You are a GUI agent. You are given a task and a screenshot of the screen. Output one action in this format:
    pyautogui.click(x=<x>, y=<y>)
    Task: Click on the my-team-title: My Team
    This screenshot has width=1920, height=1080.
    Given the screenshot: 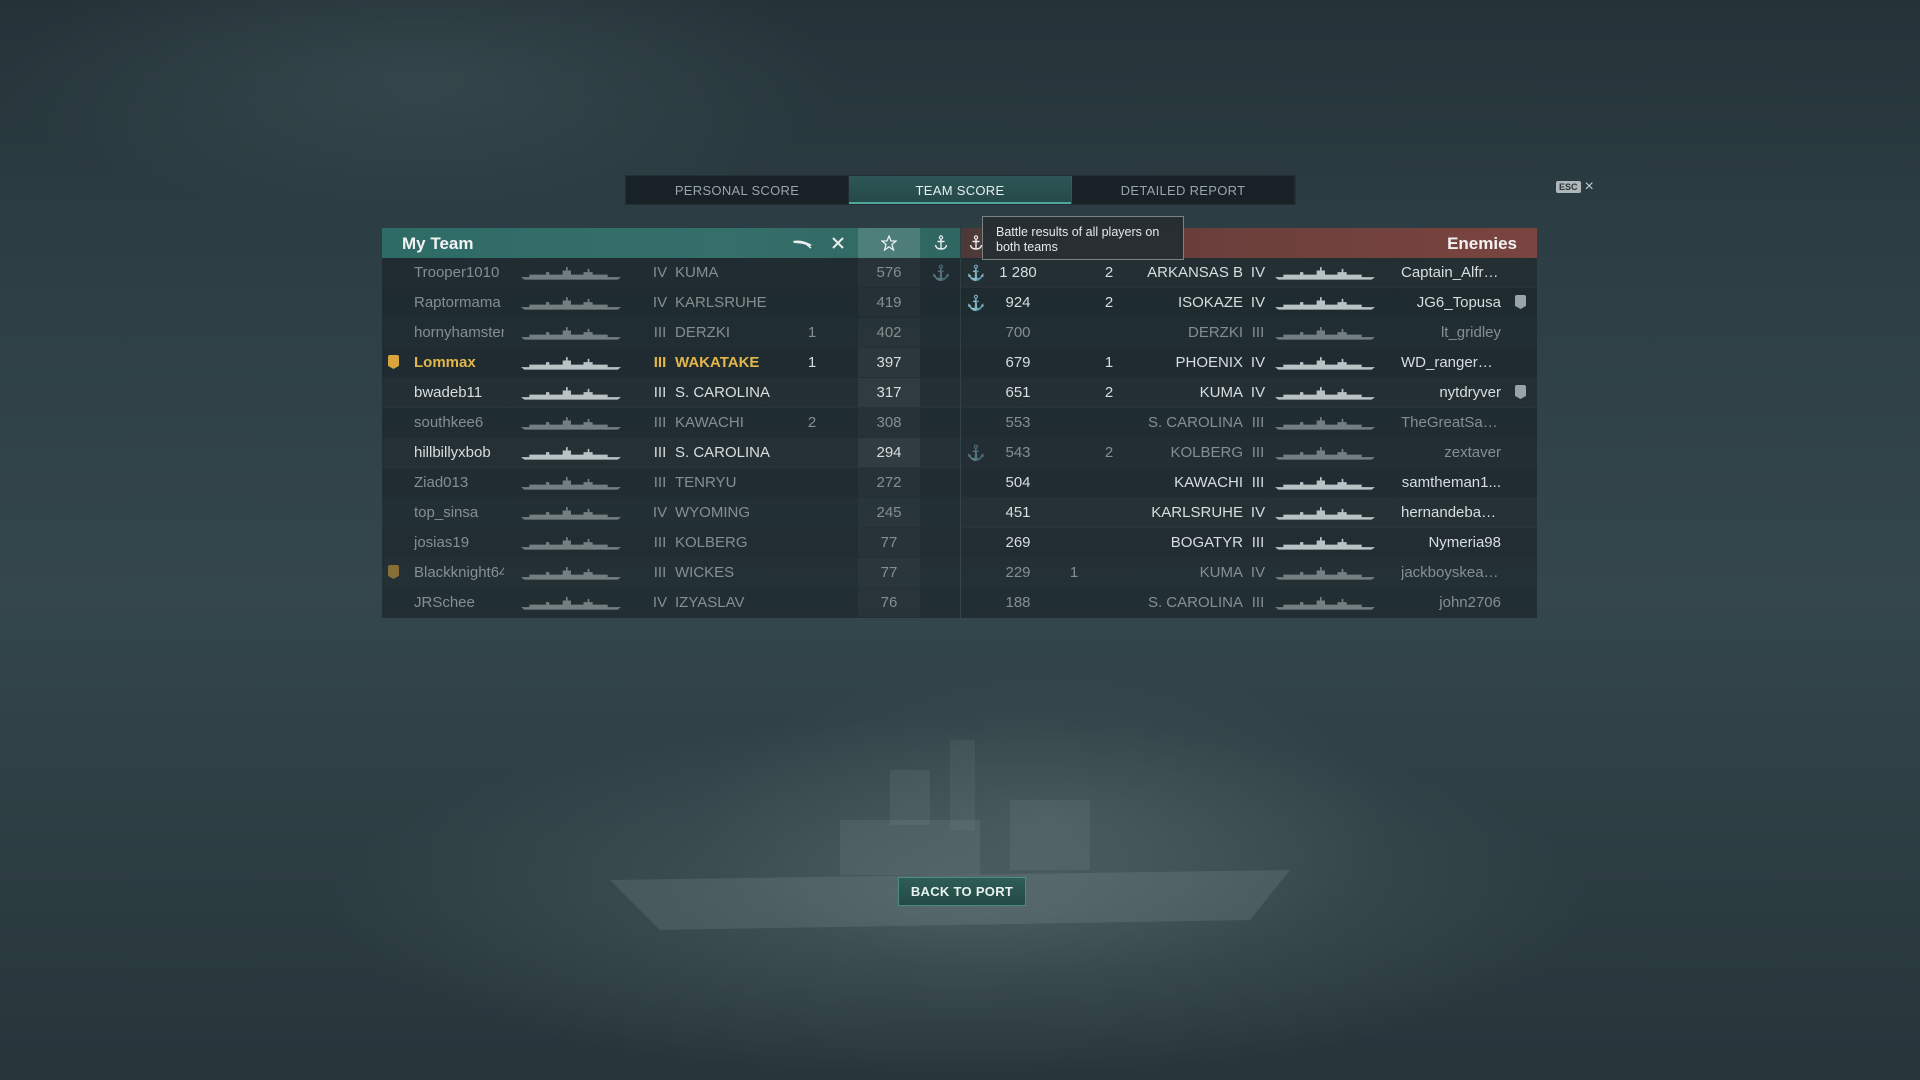 What is the action you would take?
    pyautogui.click(x=438, y=243)
    